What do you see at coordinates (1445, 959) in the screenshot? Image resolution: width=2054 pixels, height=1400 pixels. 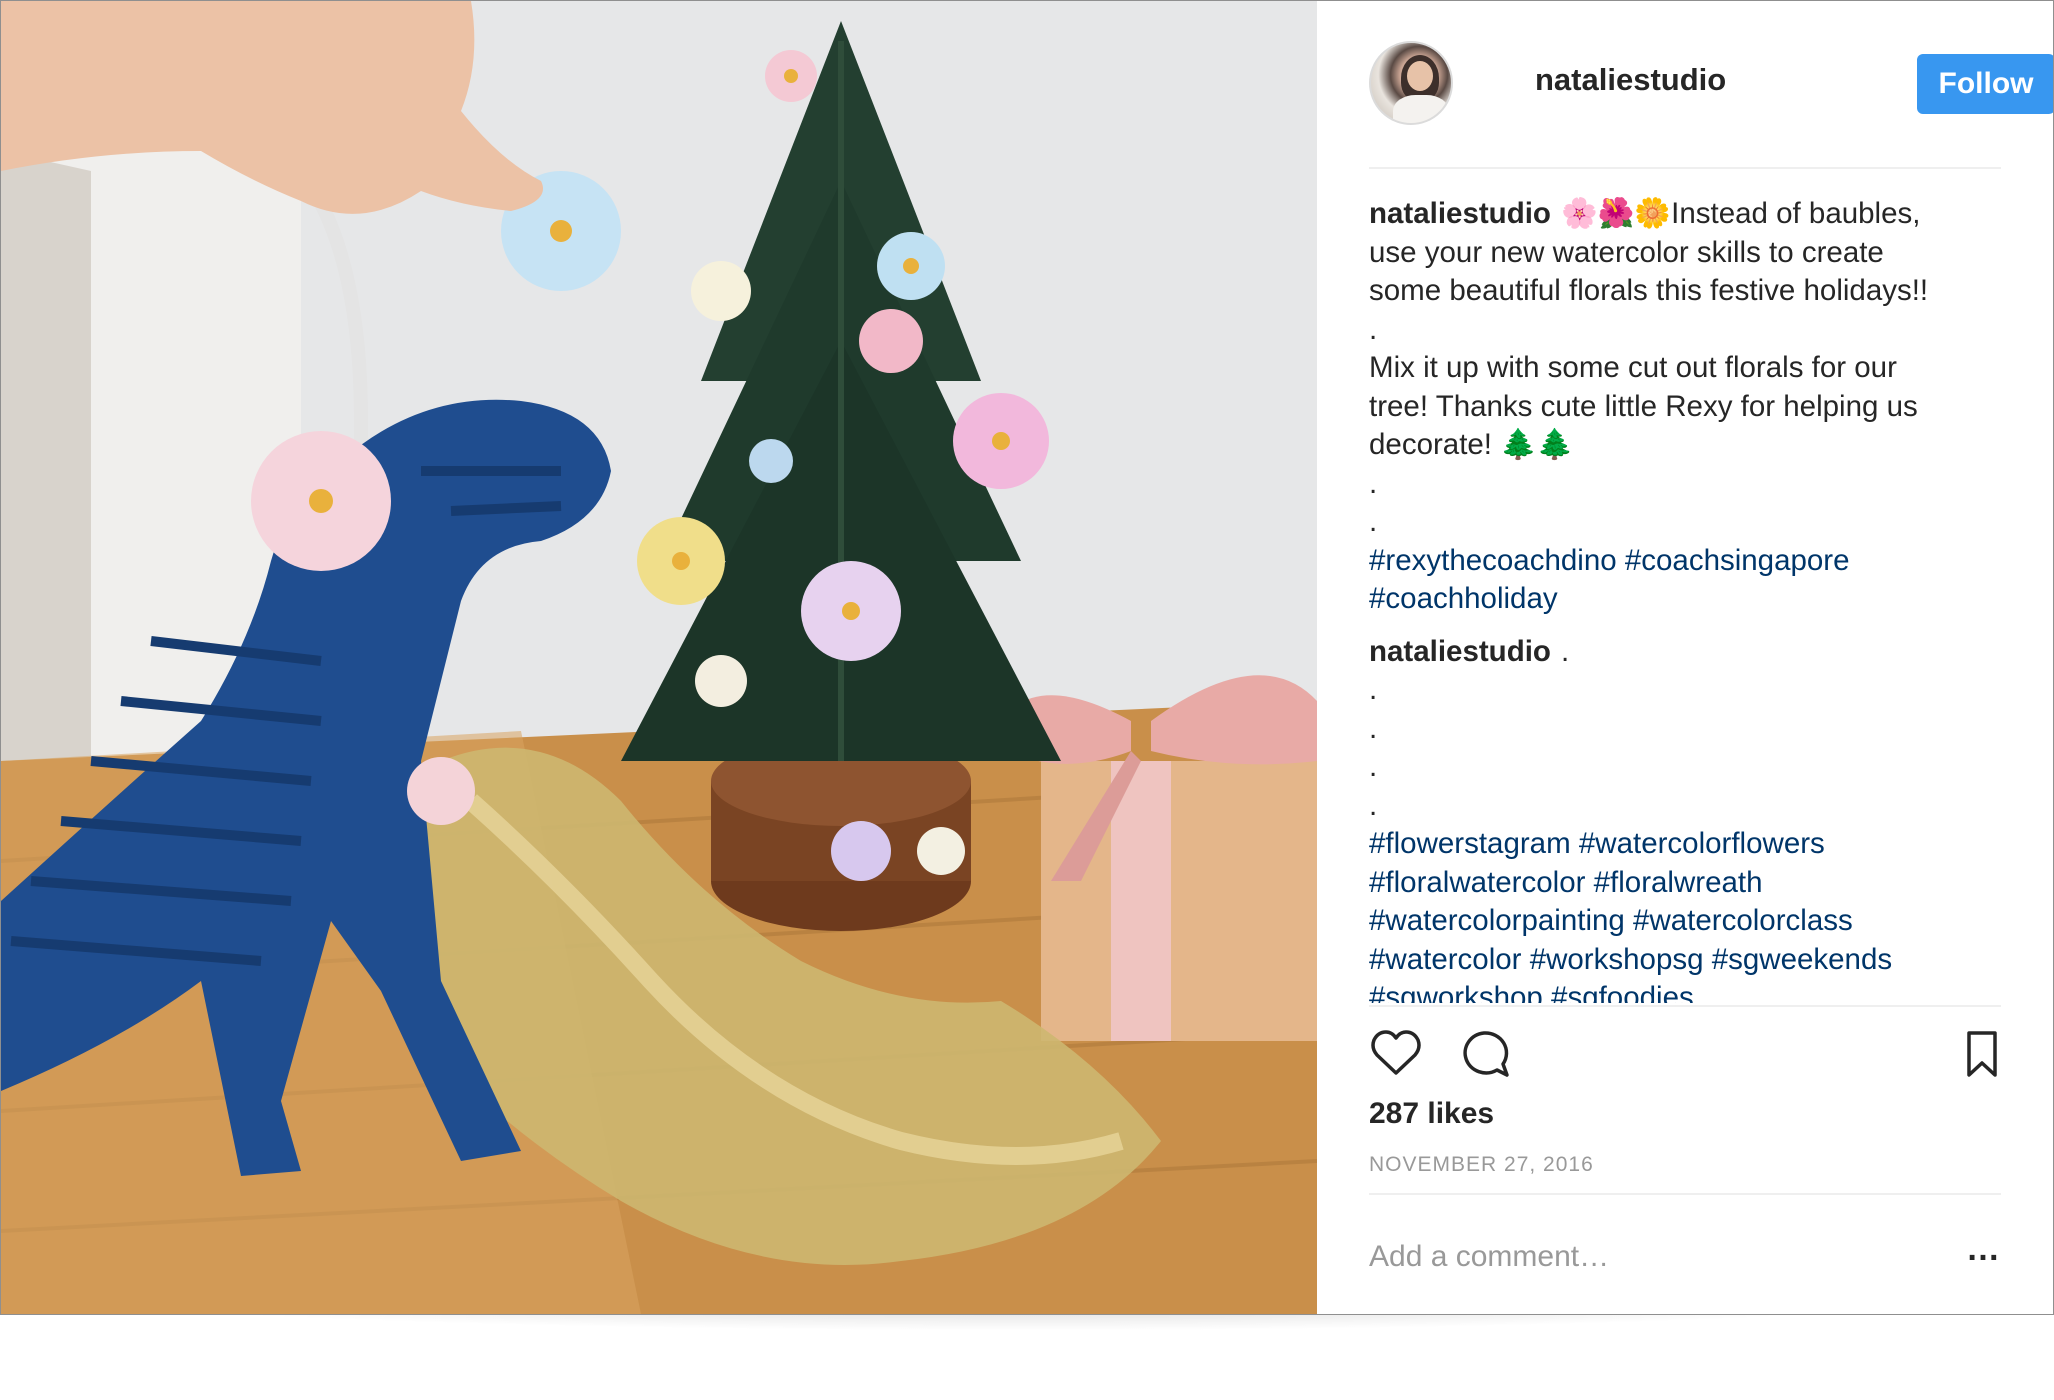 I see `hashtag-link: #watercolor` at bounding box center [1445, 959].